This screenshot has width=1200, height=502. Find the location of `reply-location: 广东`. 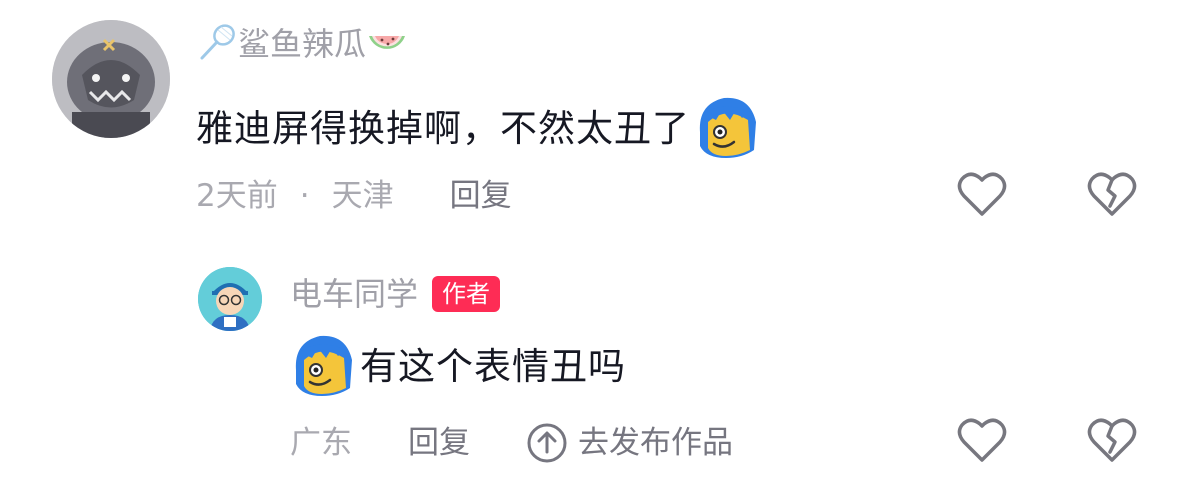

reply-location: 广东 is located at coordinates (321, 443).